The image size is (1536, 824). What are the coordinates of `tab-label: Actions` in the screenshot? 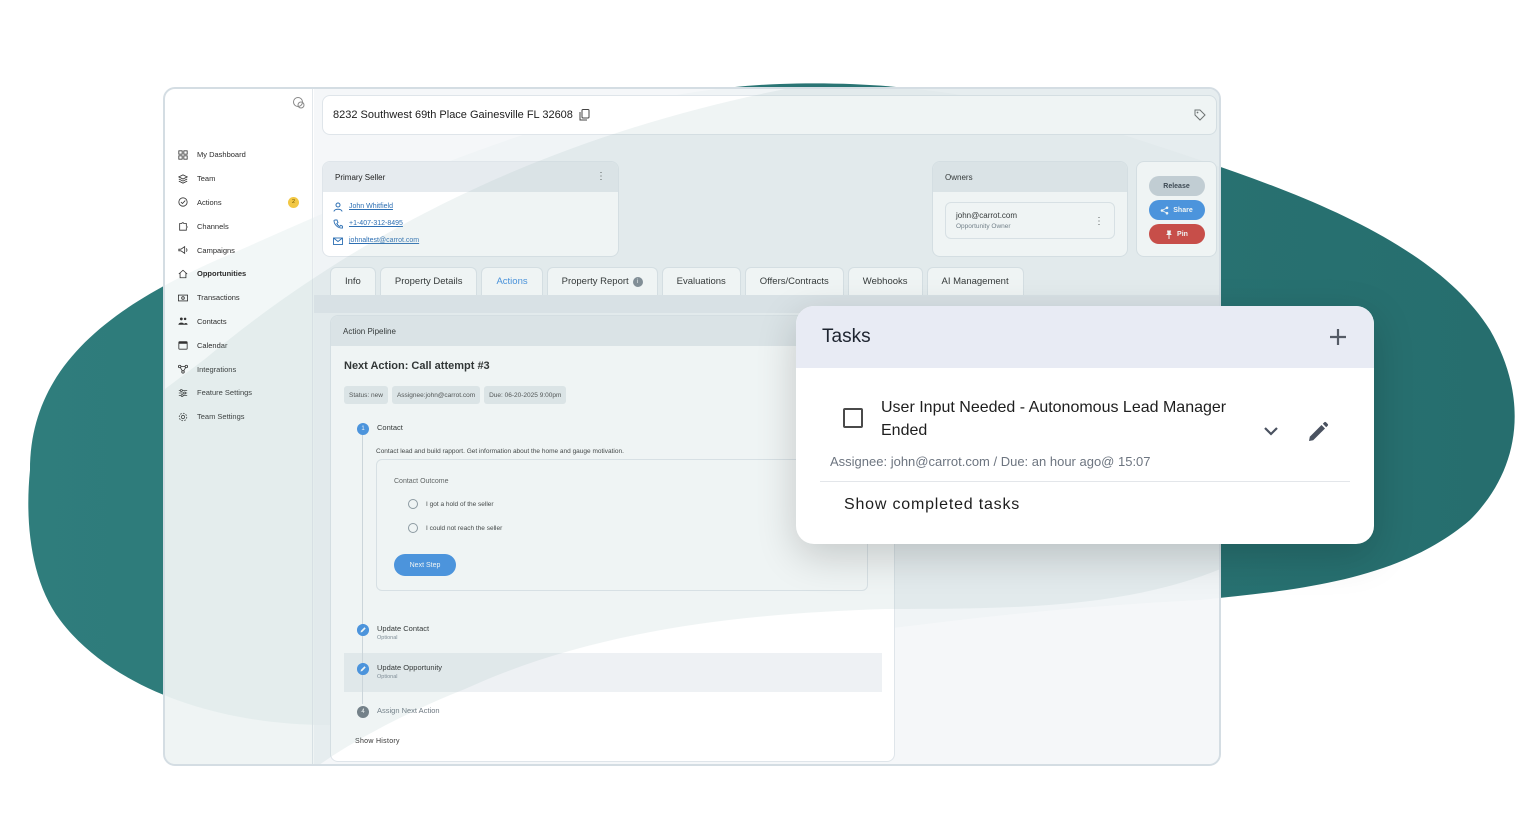 It's located at (512, 281).